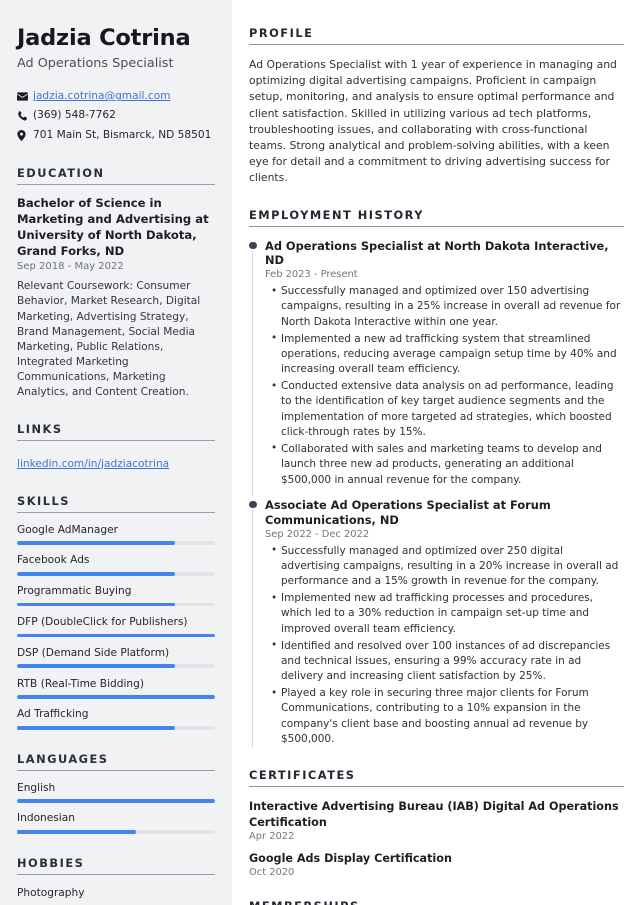  I want to click on contact-email: jadzia.cotrina@gmail.com, so click(116, 97).